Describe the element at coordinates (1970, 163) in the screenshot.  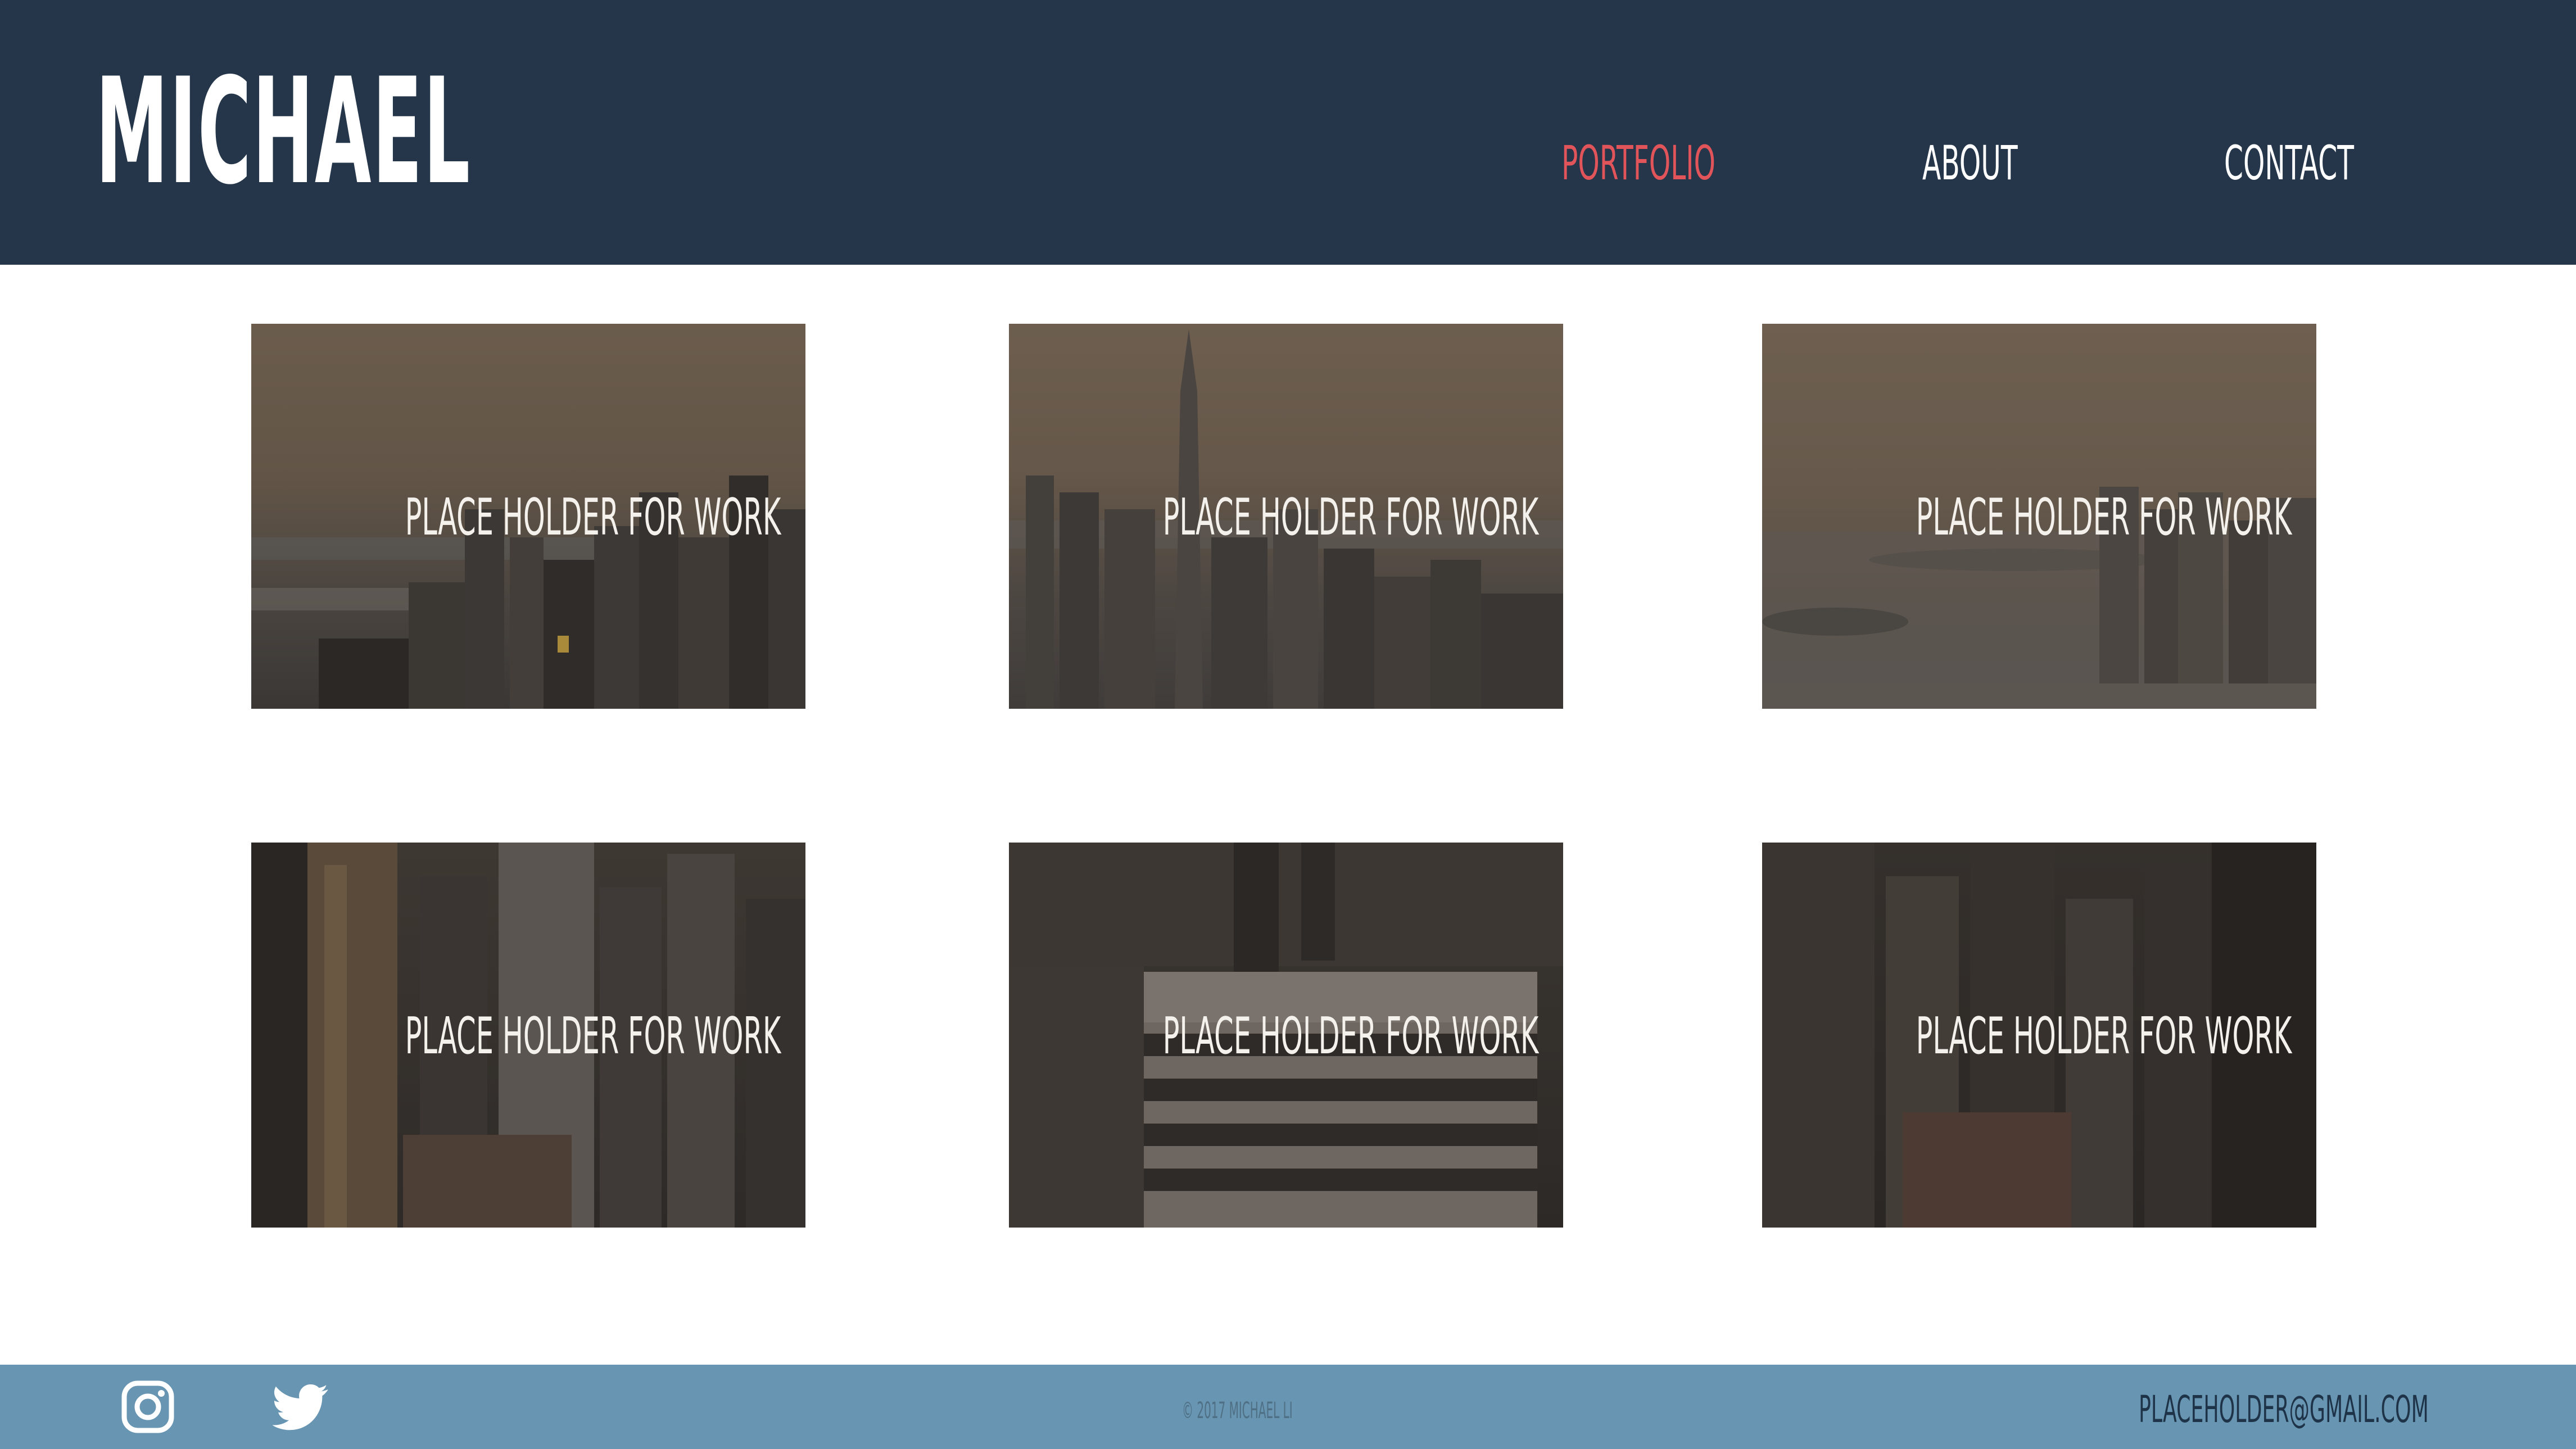
I see `nav-about-link: ABOUT` at that location.